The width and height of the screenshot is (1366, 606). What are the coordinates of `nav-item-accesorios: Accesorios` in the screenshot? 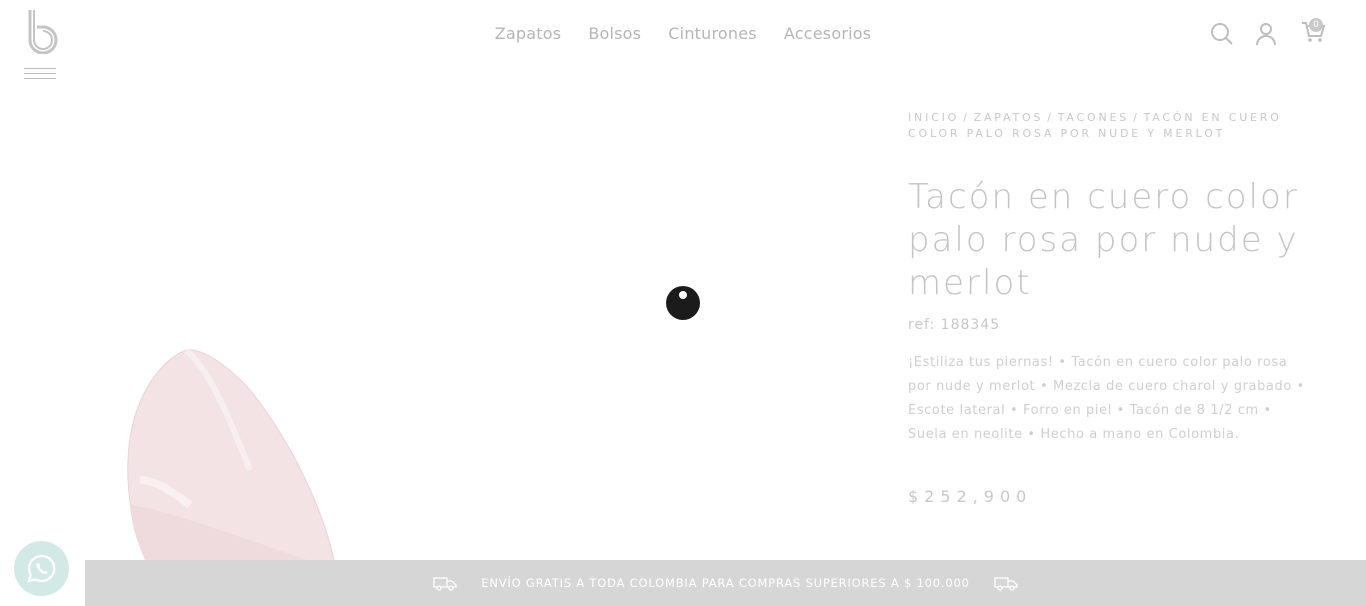 It's located at (827, 33).